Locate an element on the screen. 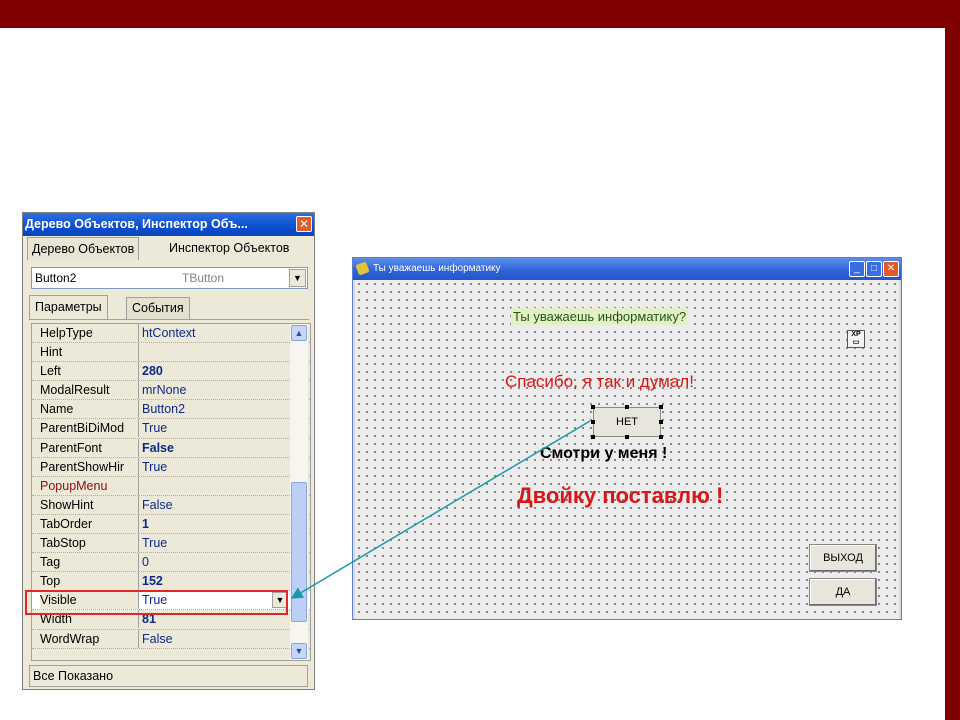 The image size is (960, 720). property-row-parentfont: ParentFont False is located at coordinates (171, 448).